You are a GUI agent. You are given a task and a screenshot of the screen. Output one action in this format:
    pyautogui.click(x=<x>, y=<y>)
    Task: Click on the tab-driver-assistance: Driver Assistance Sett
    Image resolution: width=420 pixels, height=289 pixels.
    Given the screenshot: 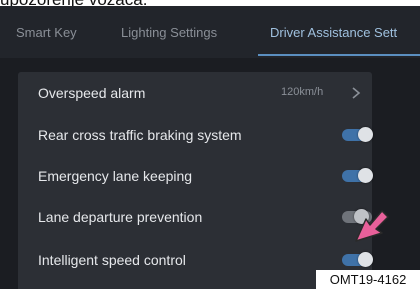 What is the action you would take?
    pyautogui.click(x=333, y=32)
    